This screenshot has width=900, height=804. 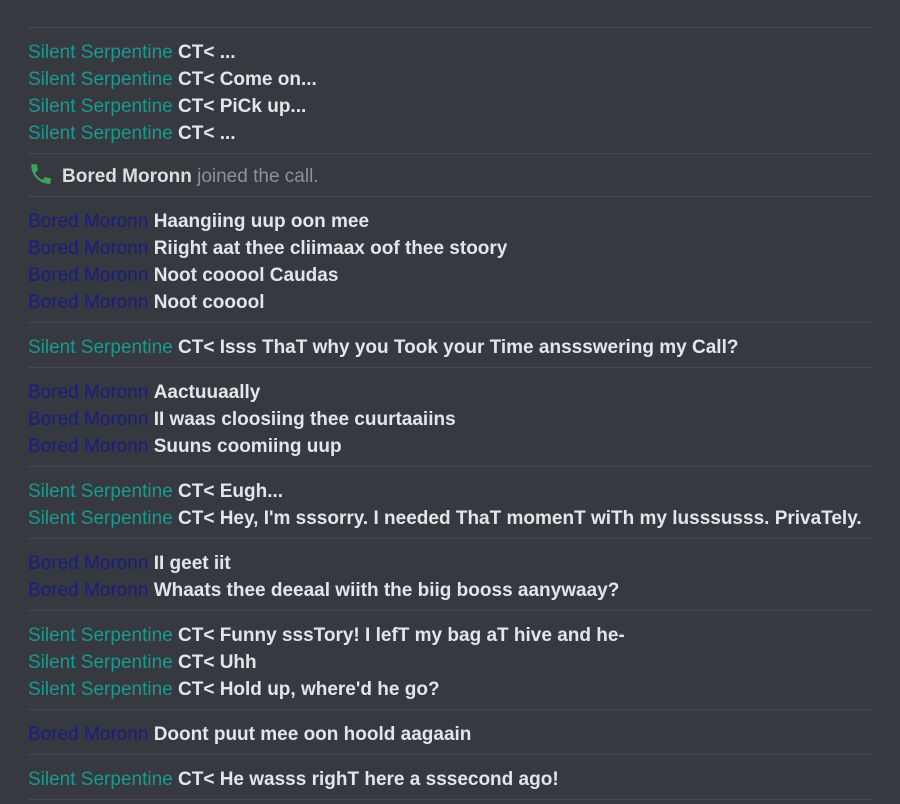 What do you see at coordinates (246, 275) in the screenshot?
I see `message-text: Noot cooool Caudas` at bounding box center [246, 275].